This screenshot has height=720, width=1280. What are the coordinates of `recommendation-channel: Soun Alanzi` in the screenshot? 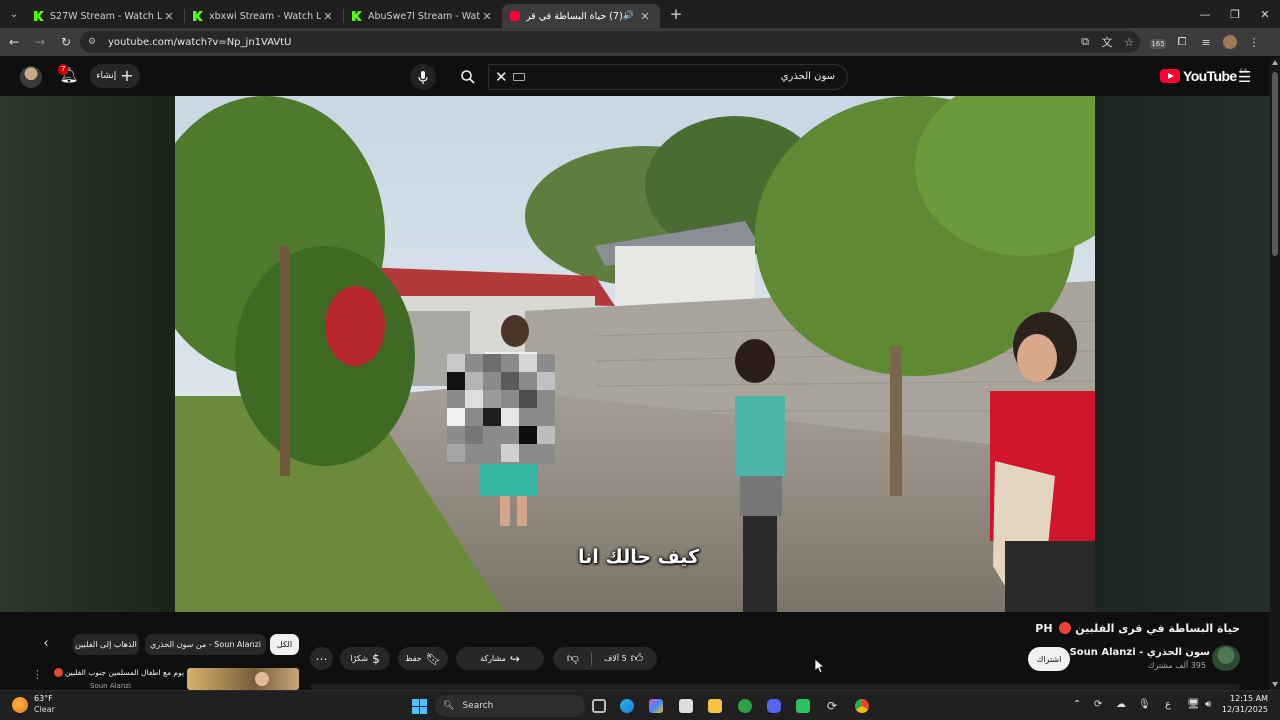 It's located at (110, 686).